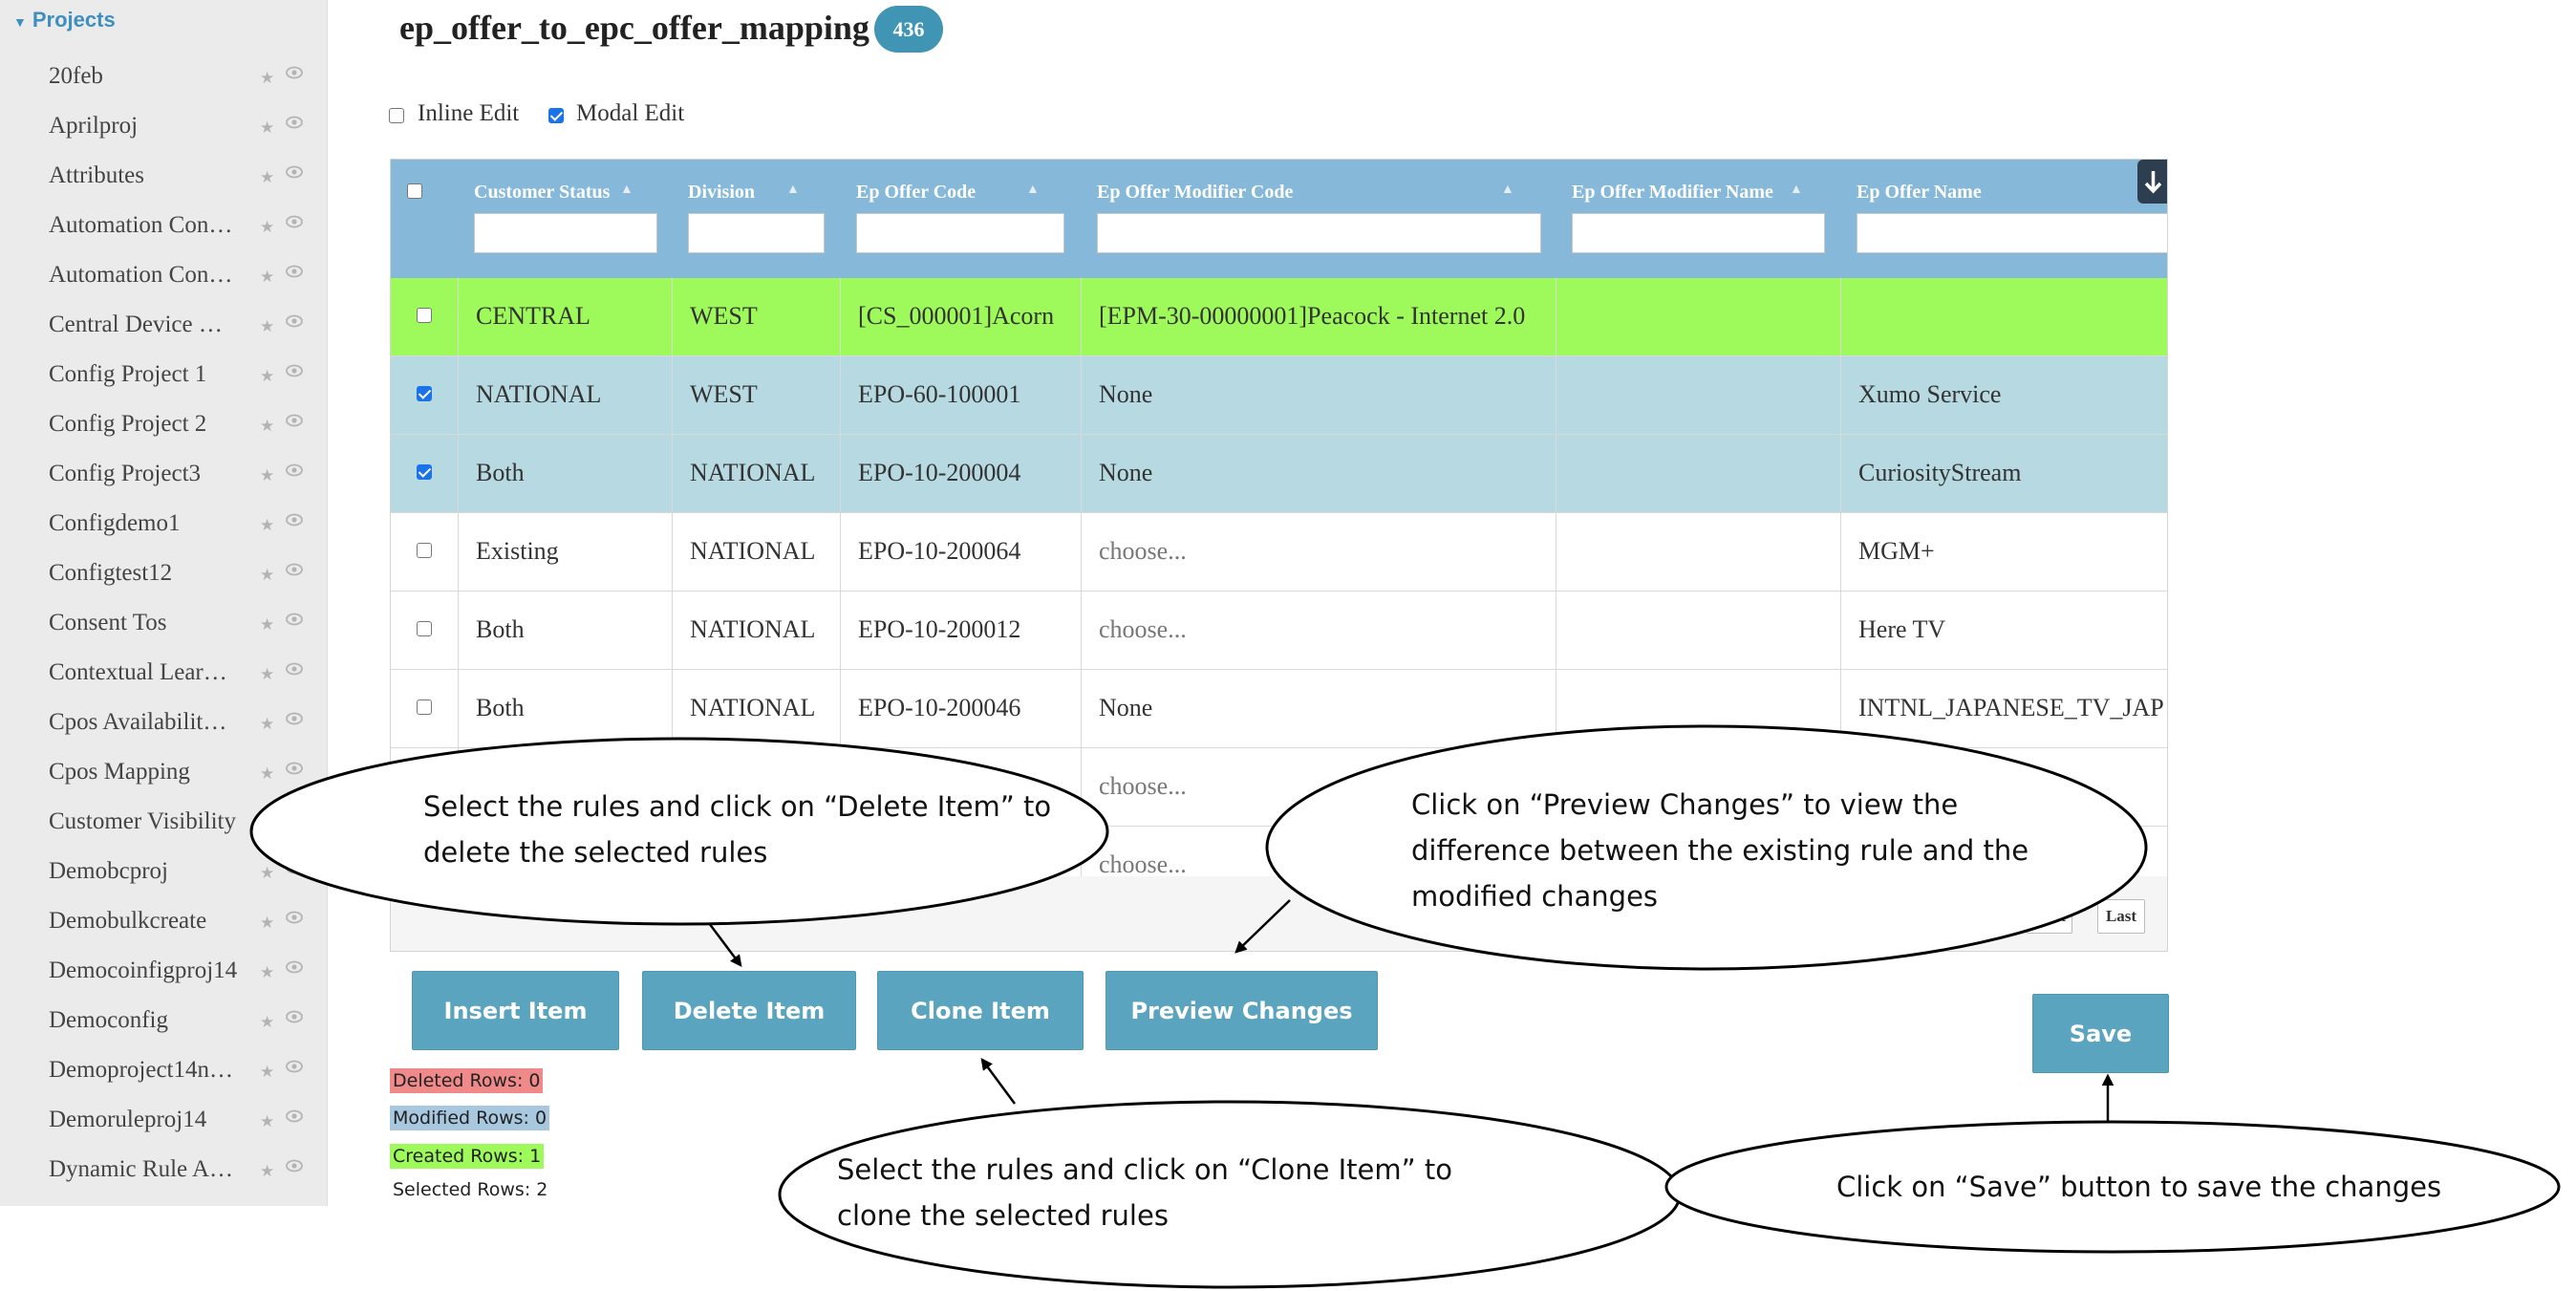 This screenshot has width=2576, height=1291. Describe the element at coordinates (164, 132) in the screenshot. I see `sidebar-project-item: Aprilproj ★` at that location.